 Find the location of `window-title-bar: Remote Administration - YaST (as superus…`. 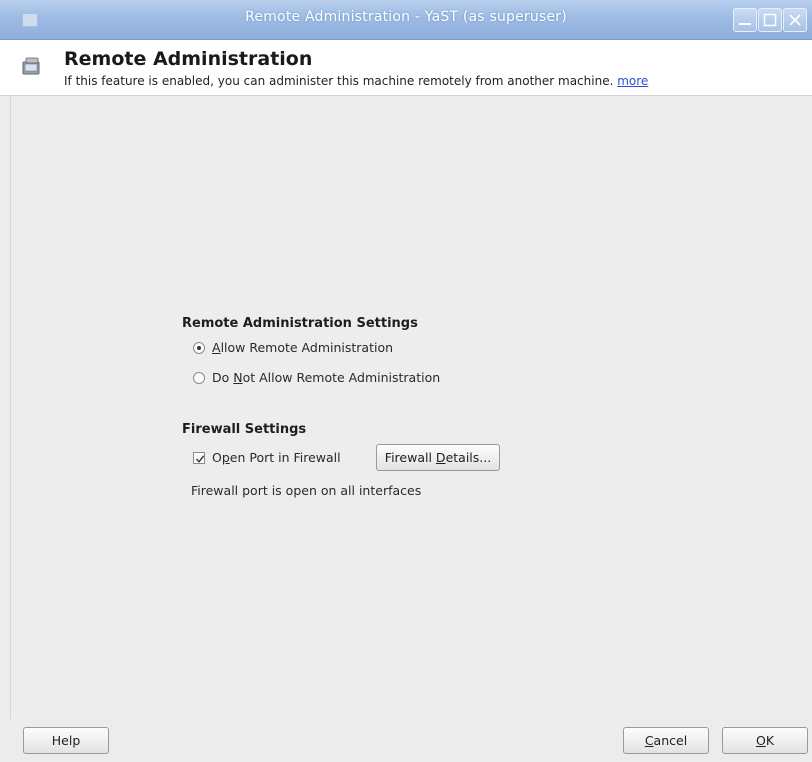

window-title-bar: Remote Administration - YaST (as superus… is located at coordinates (406, 20).